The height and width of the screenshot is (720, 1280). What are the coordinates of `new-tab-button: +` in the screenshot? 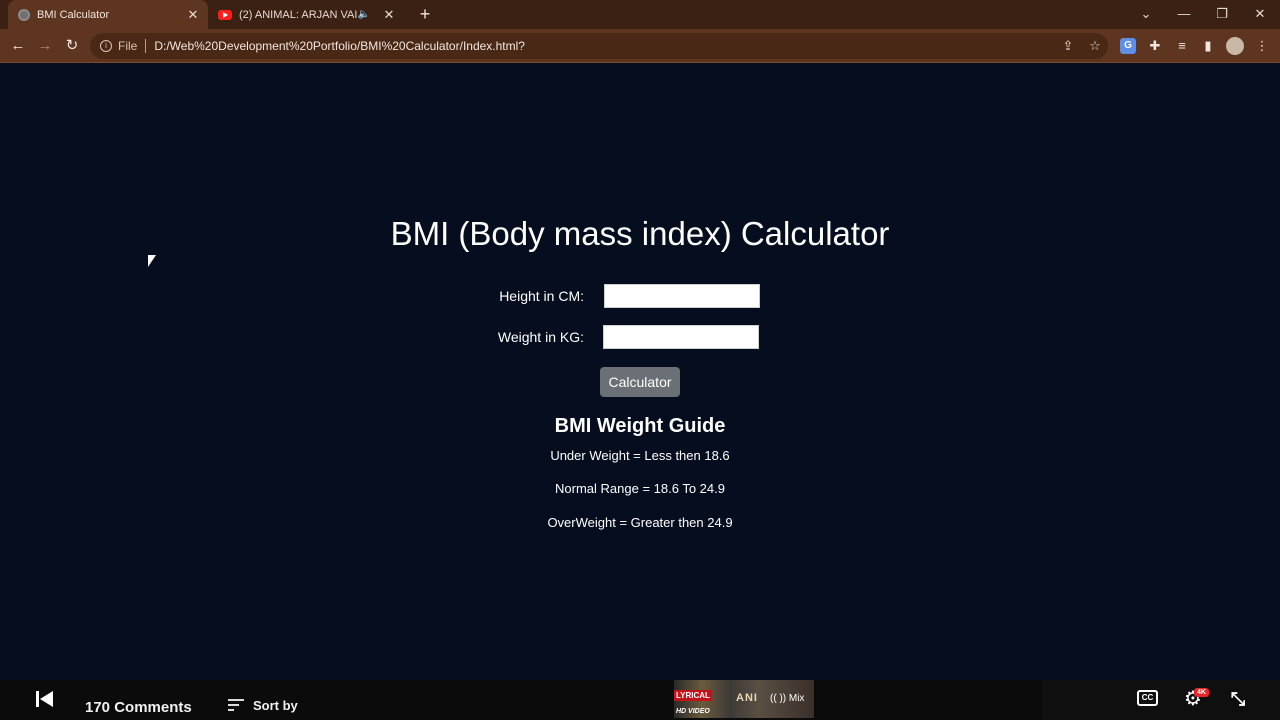 It's located at (425, 14).